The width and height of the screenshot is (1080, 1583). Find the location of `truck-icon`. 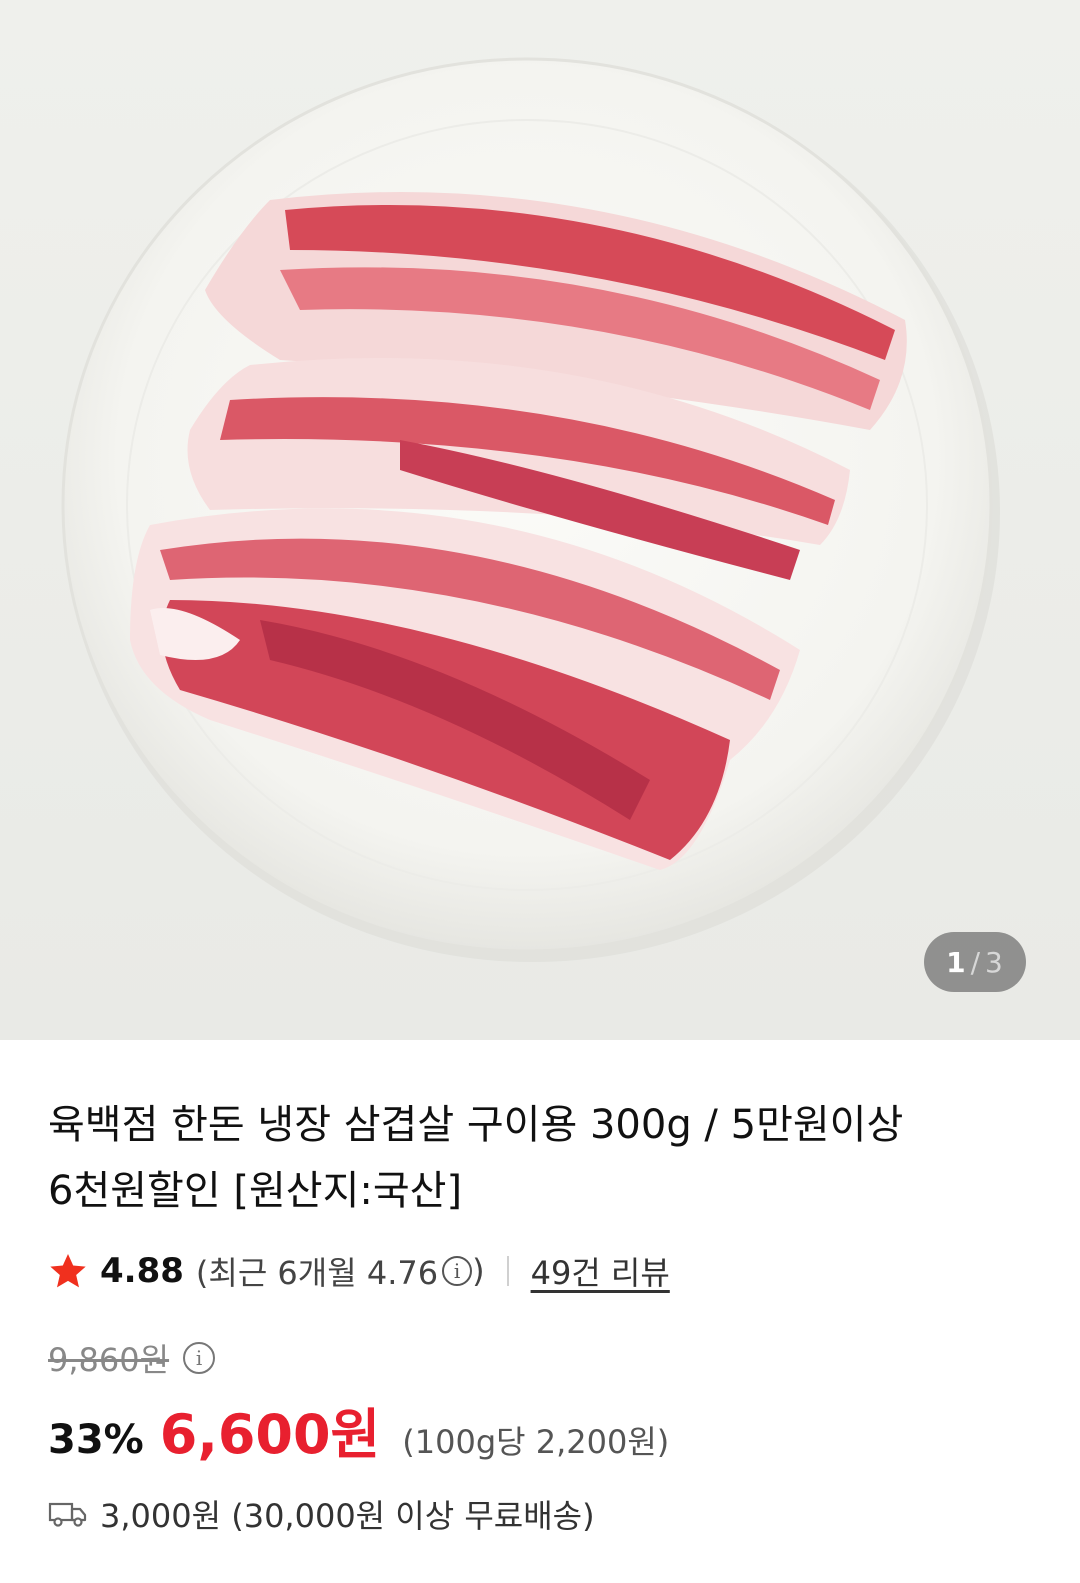

truck-icon is located at coordinates (67, 1514).